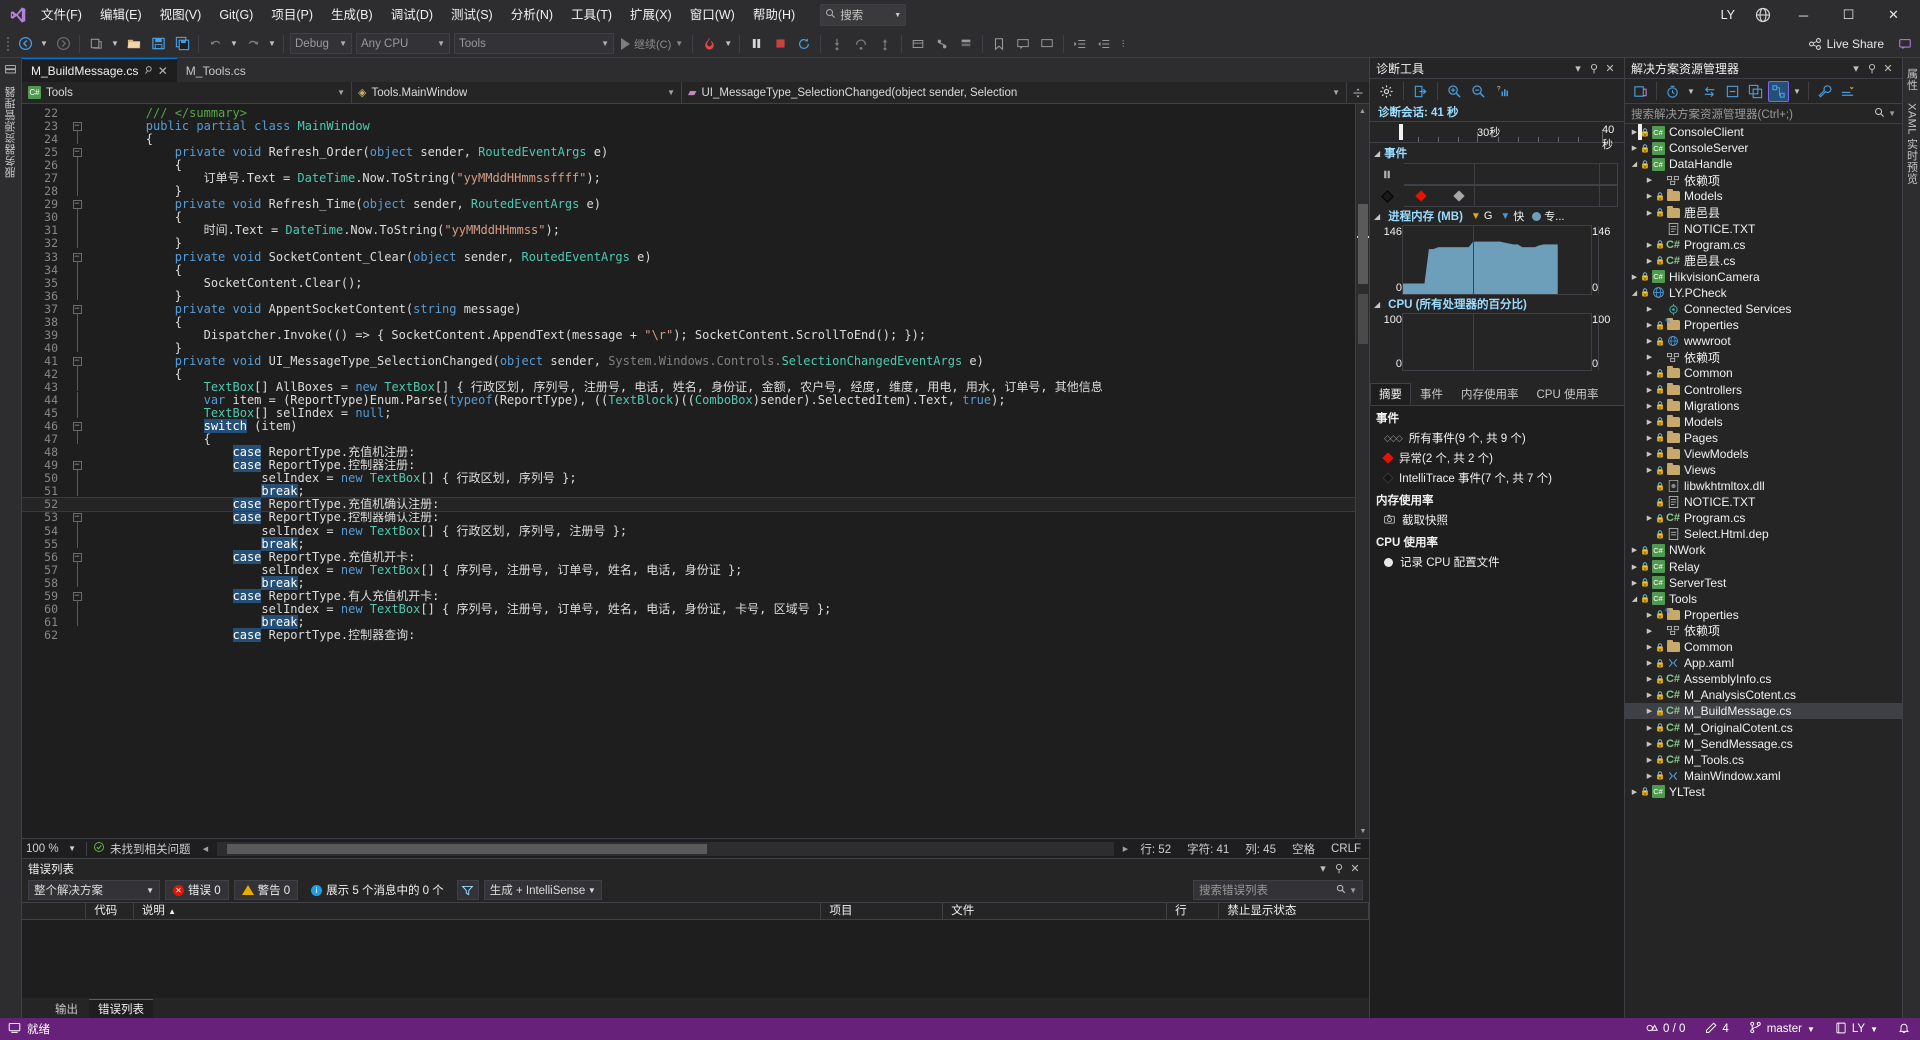 The image size is (1920, 1040). What do you see at coordinates (1716, 1029) in the screenshot?
I see `status-pending-changes: 4` at bounding box center [1716, 1029].